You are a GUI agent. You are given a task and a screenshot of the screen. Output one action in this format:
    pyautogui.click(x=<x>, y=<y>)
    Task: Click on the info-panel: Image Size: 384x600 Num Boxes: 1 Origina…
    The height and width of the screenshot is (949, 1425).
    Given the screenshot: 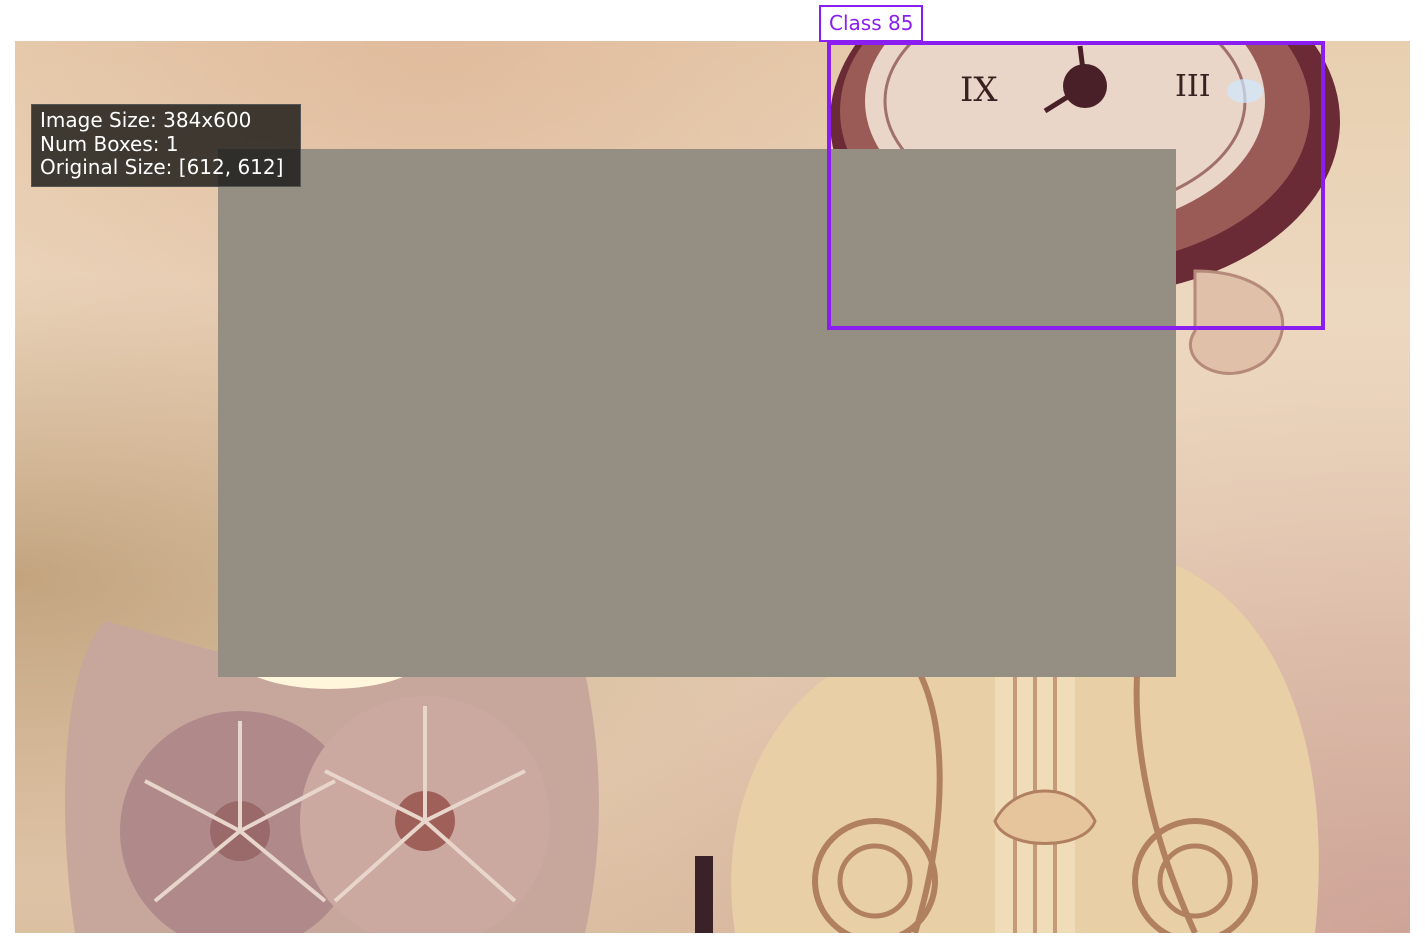 What is the action you would take?
    pyautogui.click(x=166, y=145)
    